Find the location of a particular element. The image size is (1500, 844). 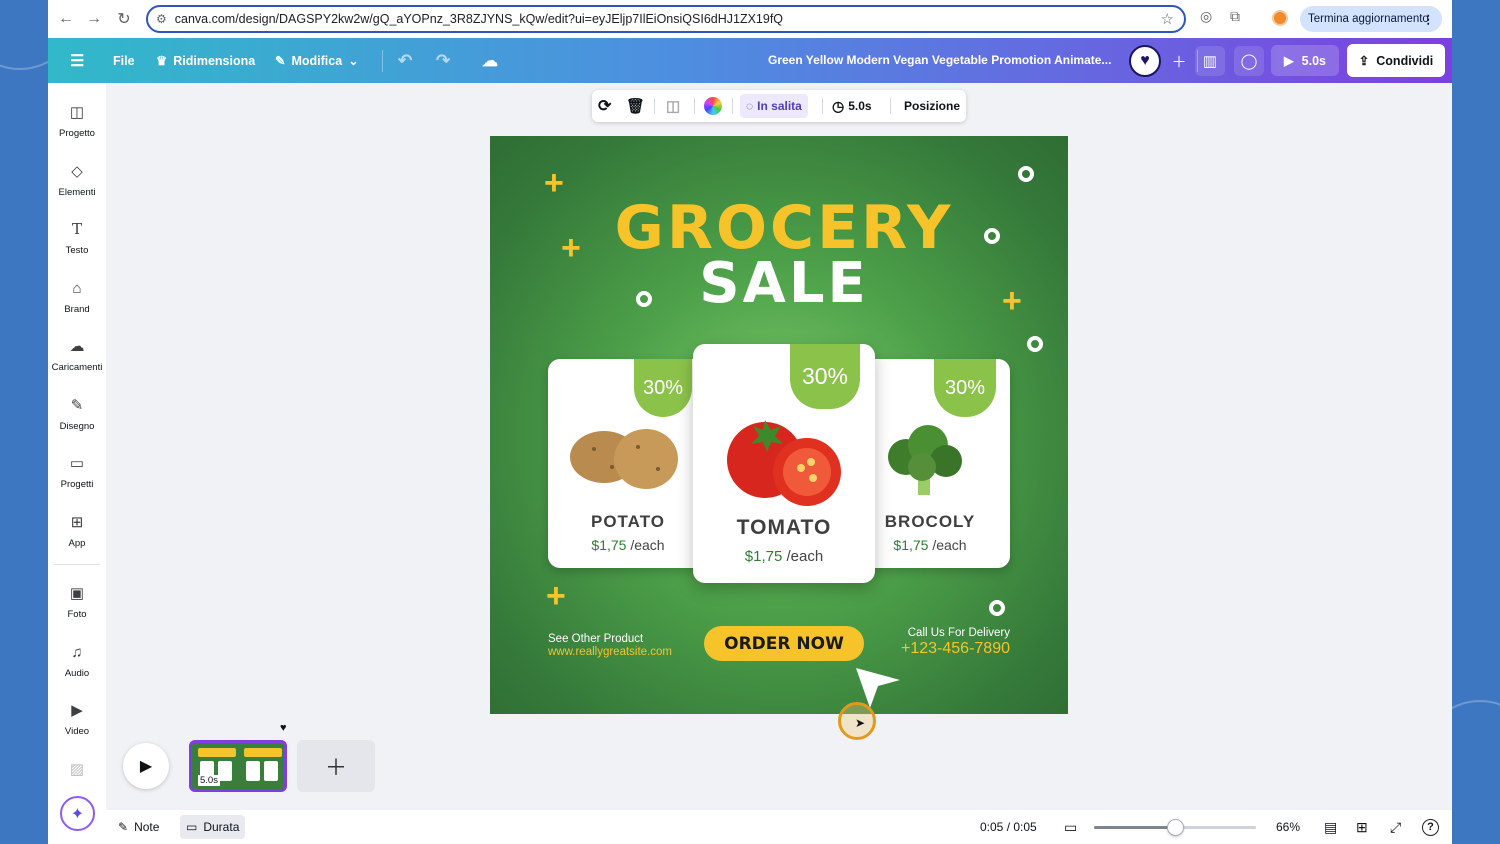

help-icon: ? is located at coordinates (1430, 827).